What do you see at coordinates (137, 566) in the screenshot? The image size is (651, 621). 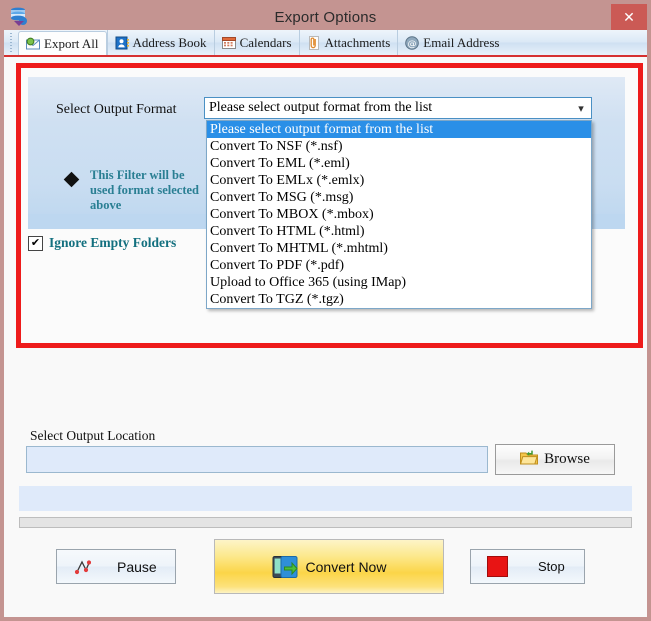 I see `pause-label: Pause` at bounding box center [137, 566].